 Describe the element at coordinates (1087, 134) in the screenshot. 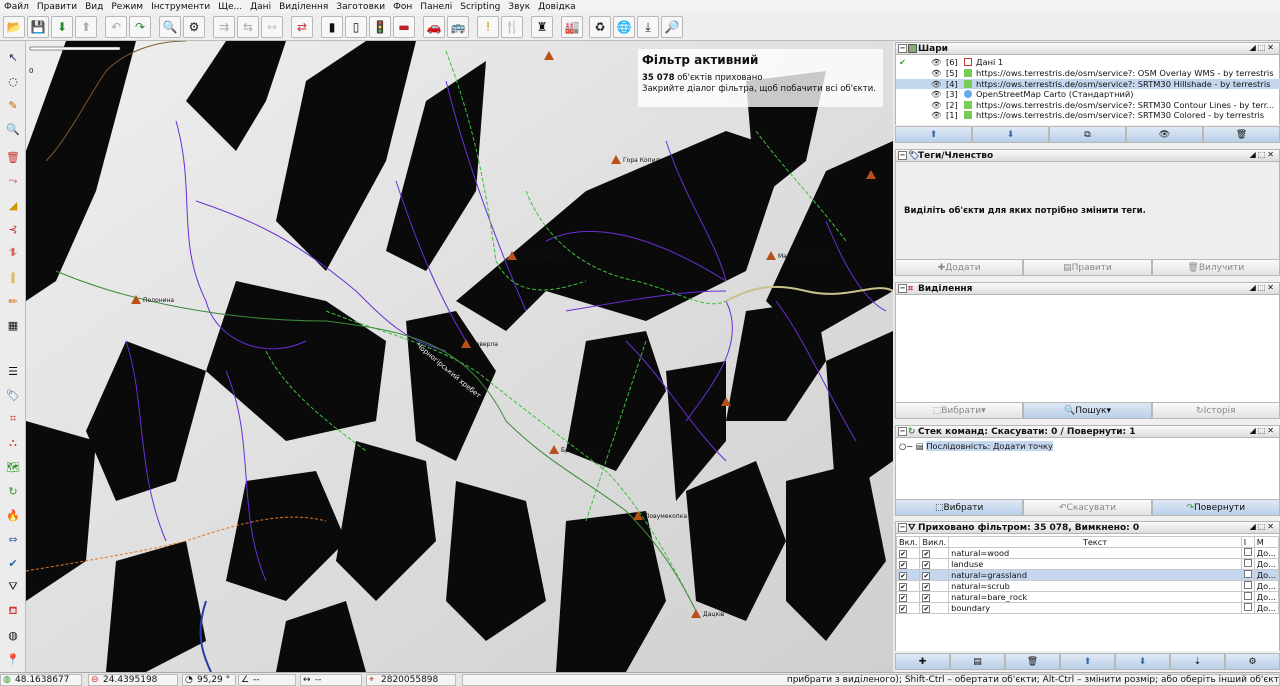

I see `merge-layer-button: ⧉` at that location.